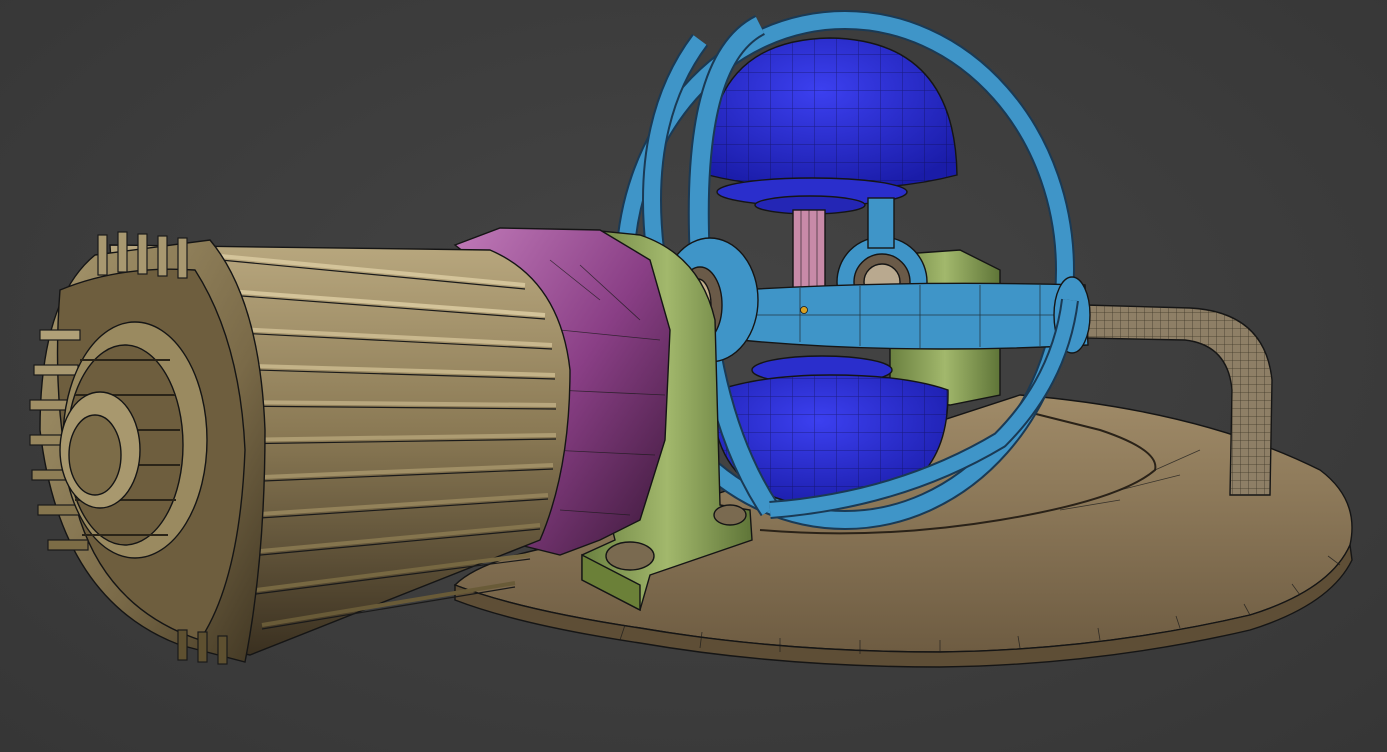  I want to click on bolt-head, so click(630, 556).